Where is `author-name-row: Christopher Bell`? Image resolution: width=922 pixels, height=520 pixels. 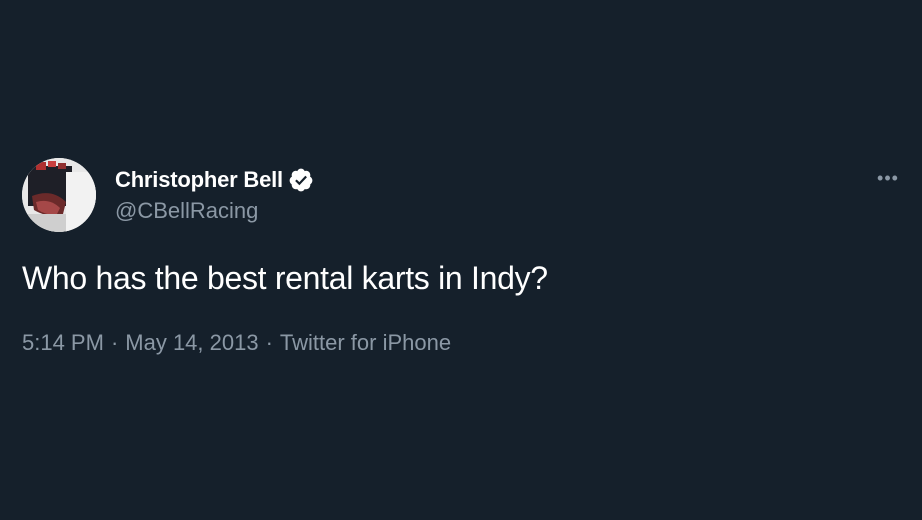
author-name-row: Christopher Bell is located at coordinates (214, 180).